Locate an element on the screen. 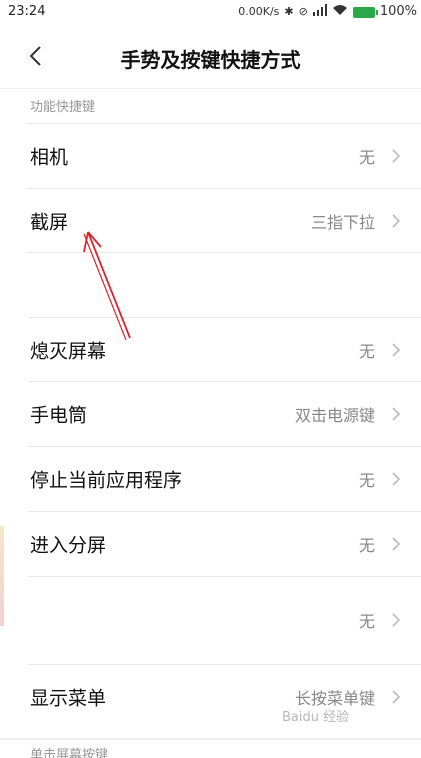  row-empty is located at coordinates (210, 285).